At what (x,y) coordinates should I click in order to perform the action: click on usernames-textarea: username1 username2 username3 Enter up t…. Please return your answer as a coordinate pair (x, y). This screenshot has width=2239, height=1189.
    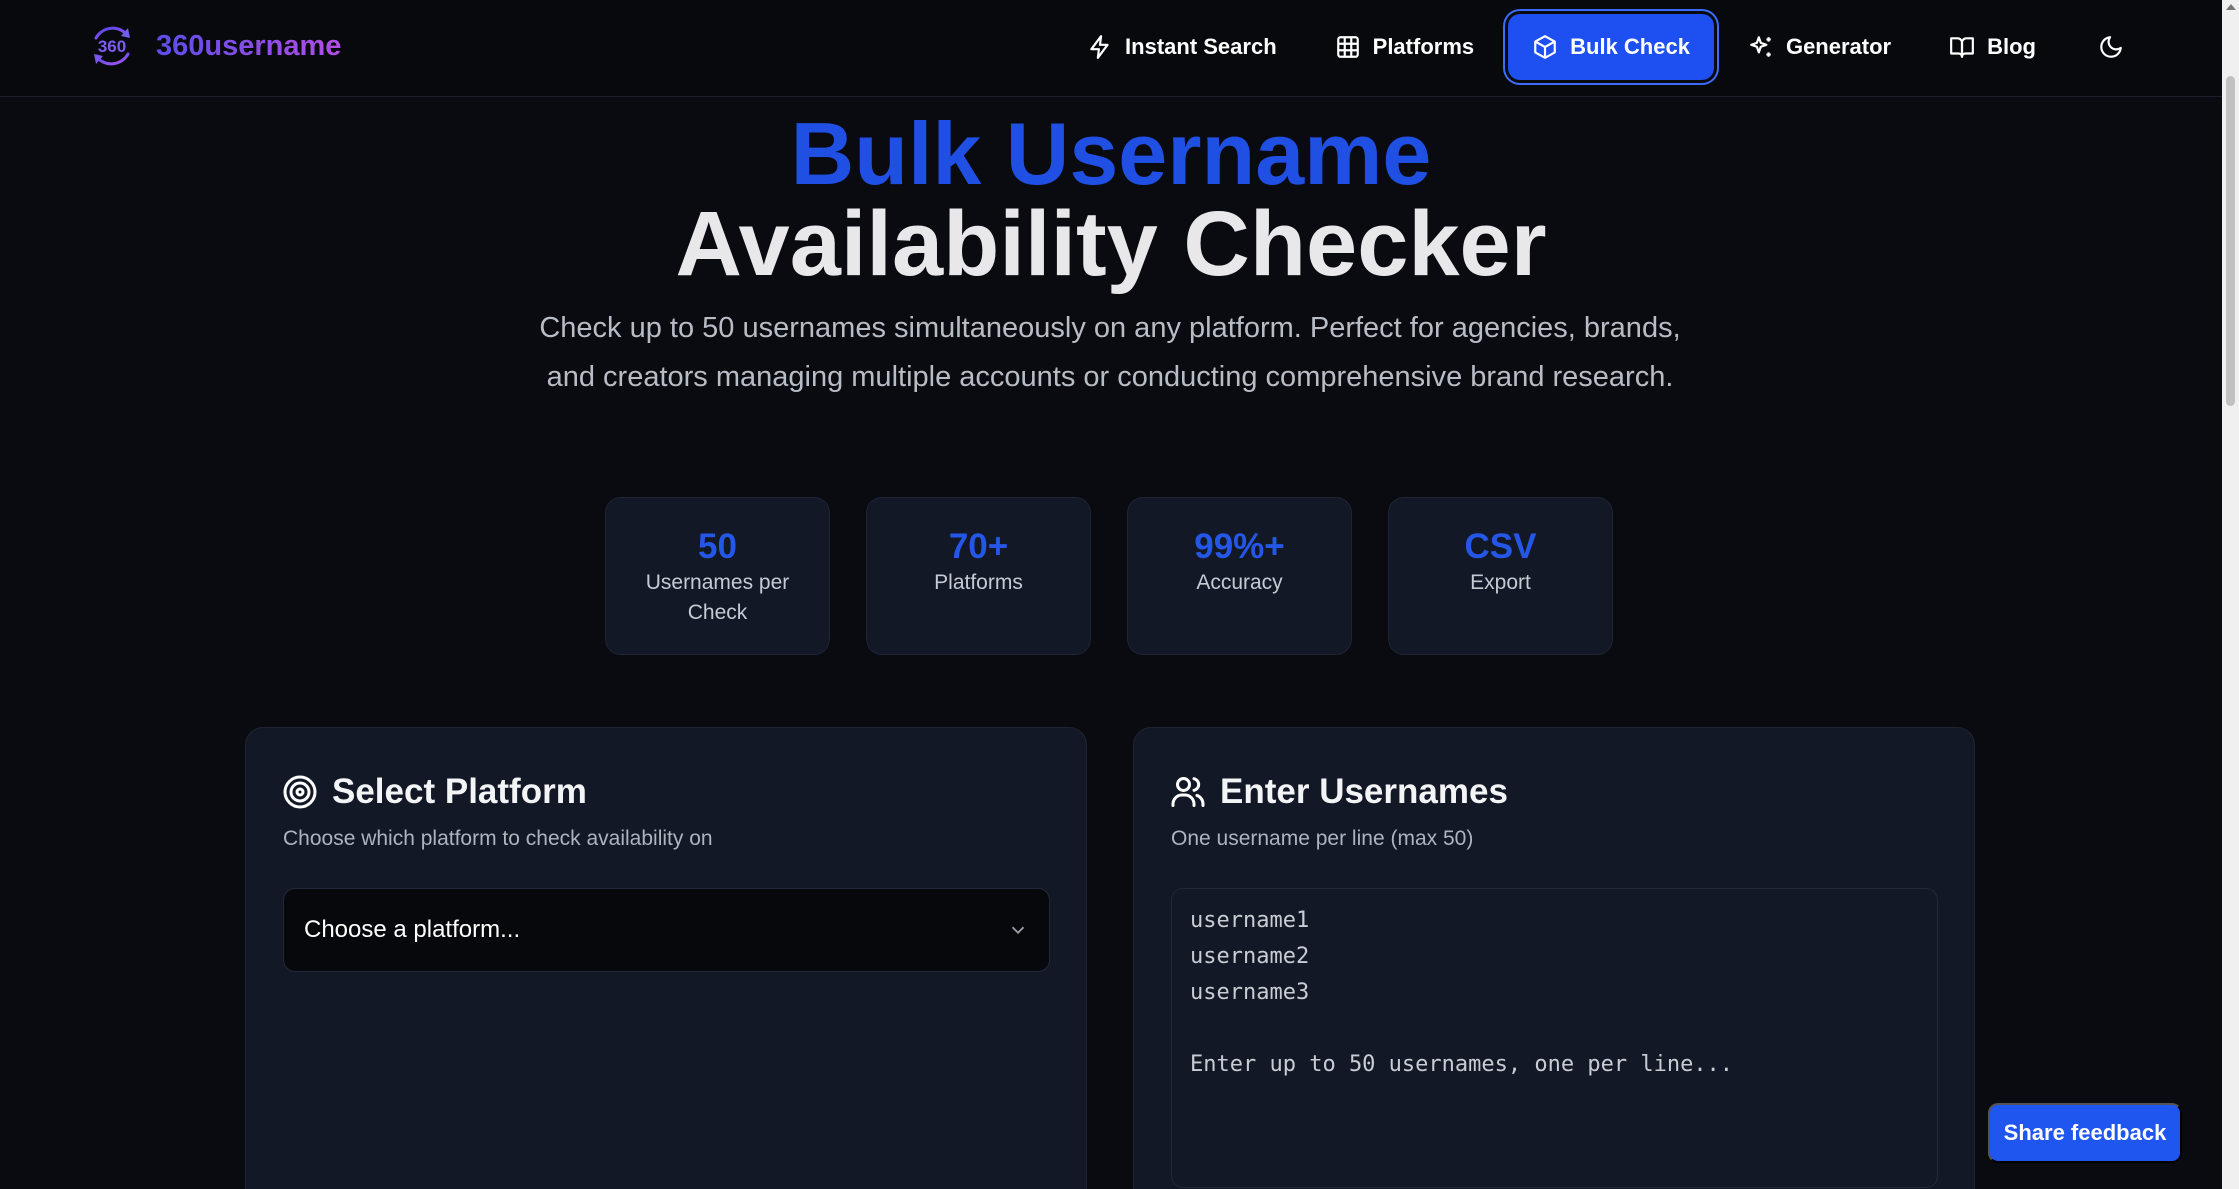
    Looking at the image, I should click on (1554, 1038).